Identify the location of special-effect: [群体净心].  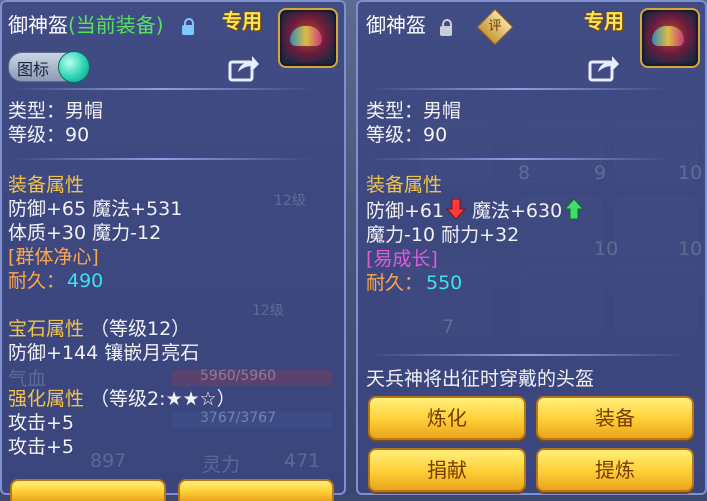
(53, 257).